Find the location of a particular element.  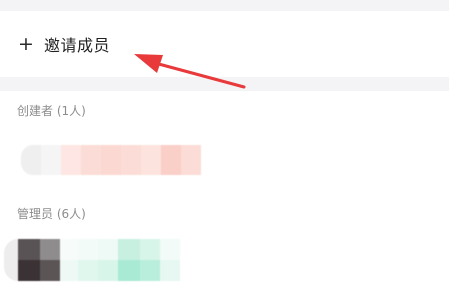

admin-member-row is located at coordinates (92, 260).